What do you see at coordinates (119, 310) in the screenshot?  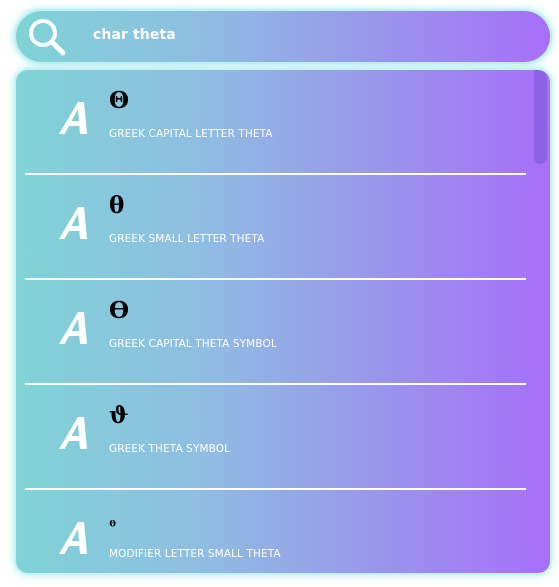 I see `result-glyph: ϴ` at bounding box center [119, 310].